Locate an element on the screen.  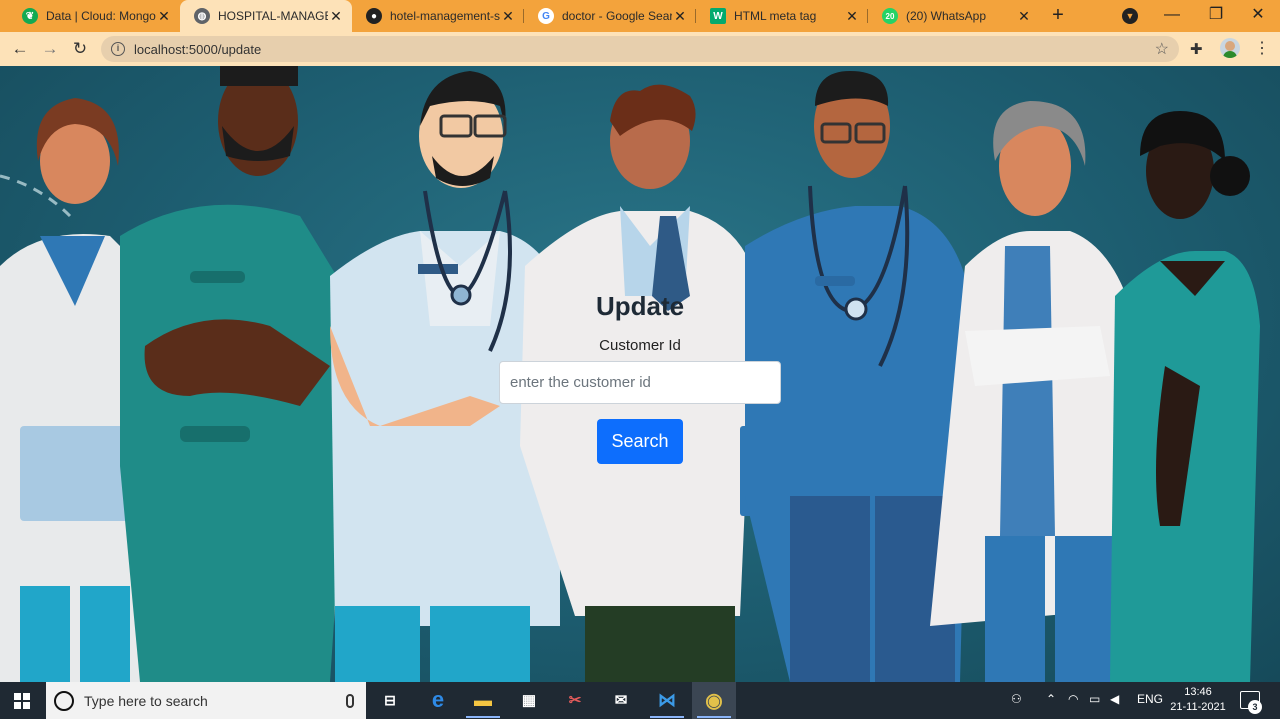
google-icon: G is located at coordinates (546, 16).